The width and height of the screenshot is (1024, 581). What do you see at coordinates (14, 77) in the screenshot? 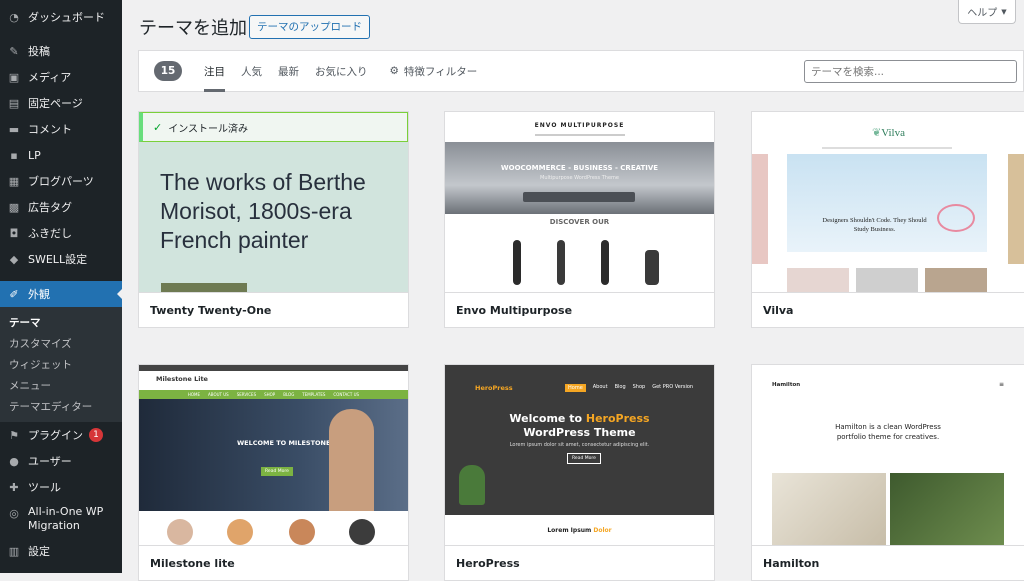
I see `media-icon: ▣` at bounding box center [14, 77].